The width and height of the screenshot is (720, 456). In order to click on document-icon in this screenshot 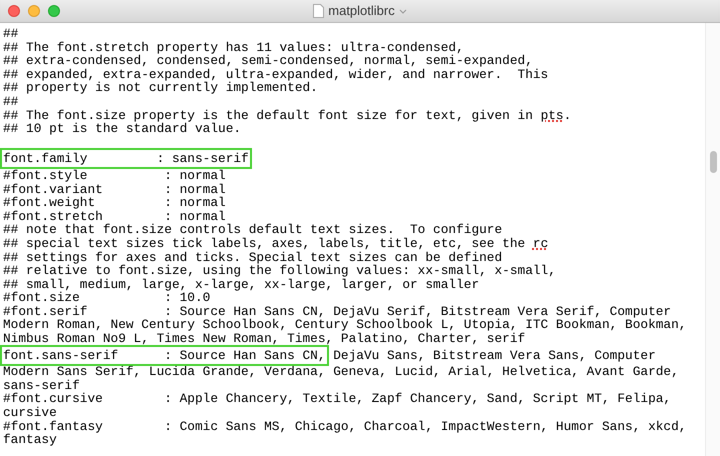, I will do `click(318, 11)`.